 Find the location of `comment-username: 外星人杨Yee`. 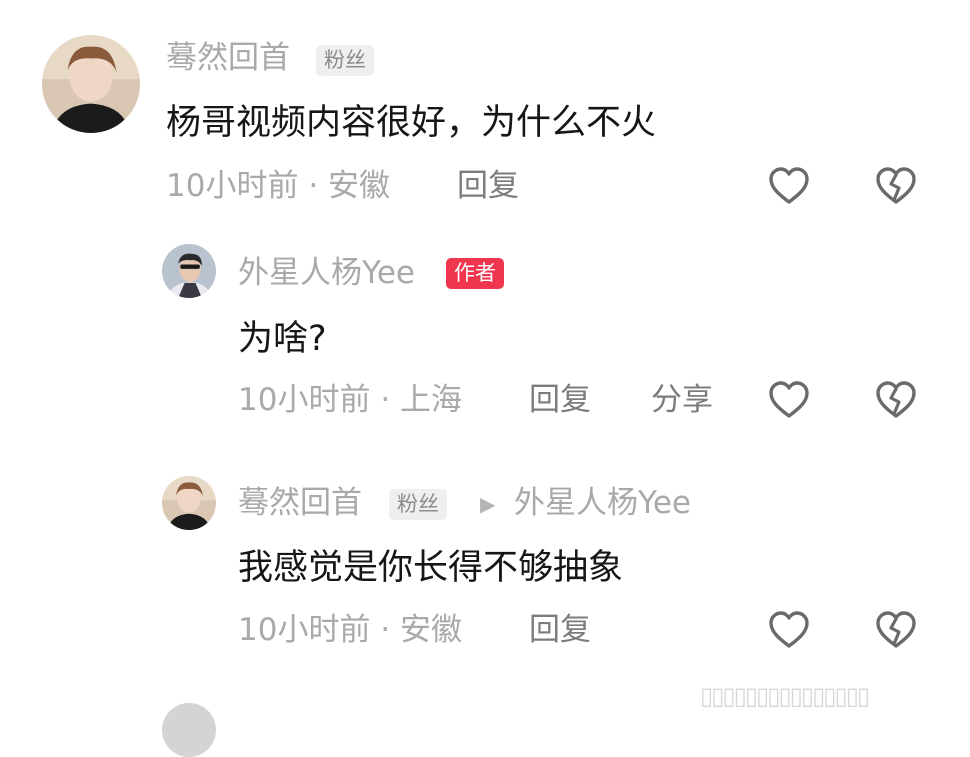

comment-username: 外星人杨Yee is located at coordinates (326, 273).